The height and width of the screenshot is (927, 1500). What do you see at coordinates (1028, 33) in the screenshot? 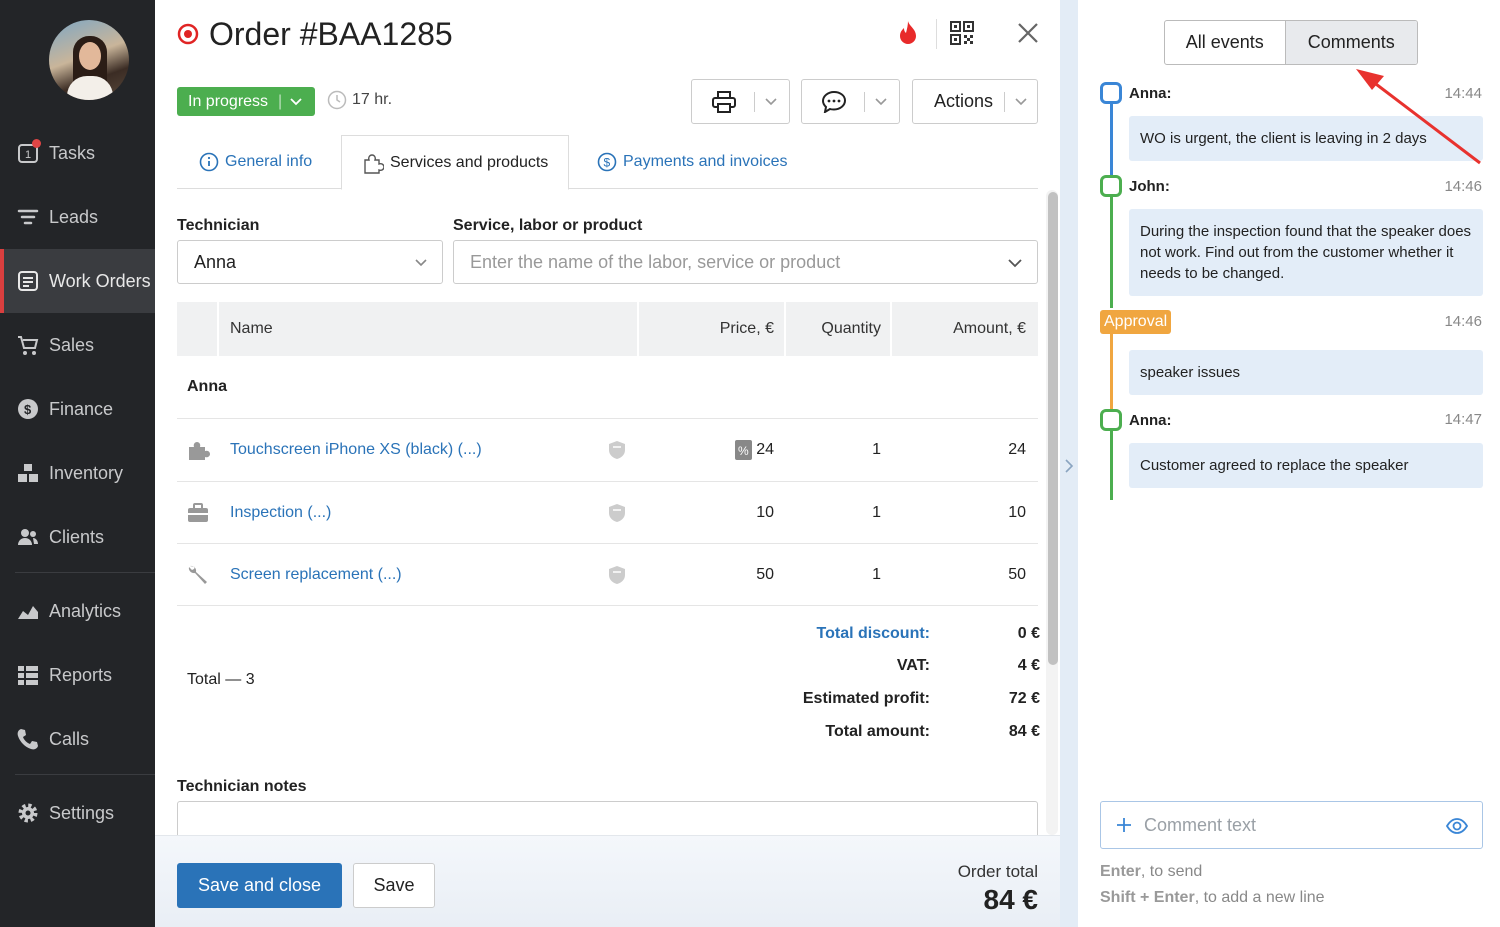
I see `close-icon` at bounding box center [1028, 33].